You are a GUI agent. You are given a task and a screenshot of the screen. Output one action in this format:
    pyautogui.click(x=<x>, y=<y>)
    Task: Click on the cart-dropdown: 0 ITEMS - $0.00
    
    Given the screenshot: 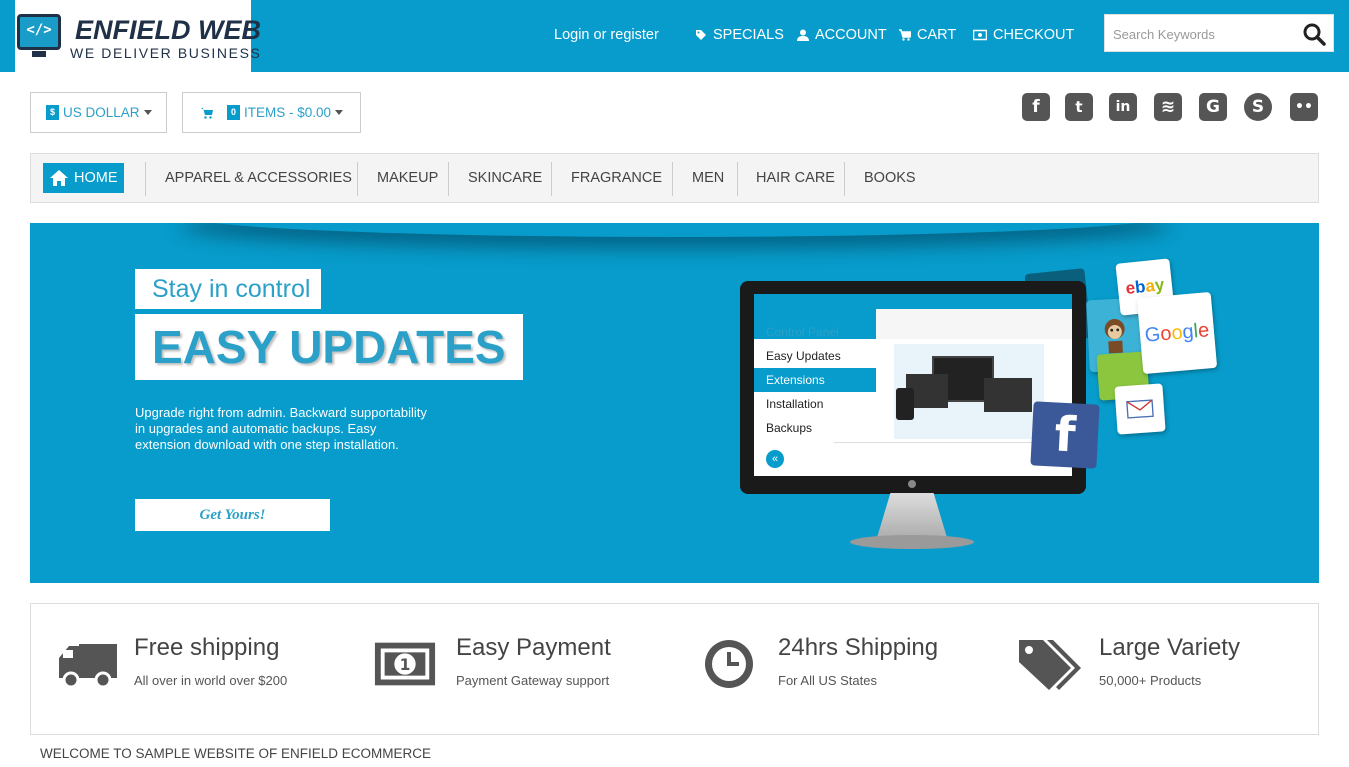 What is the action you would take?
    pyautogui.click(x=271, y=112)
    